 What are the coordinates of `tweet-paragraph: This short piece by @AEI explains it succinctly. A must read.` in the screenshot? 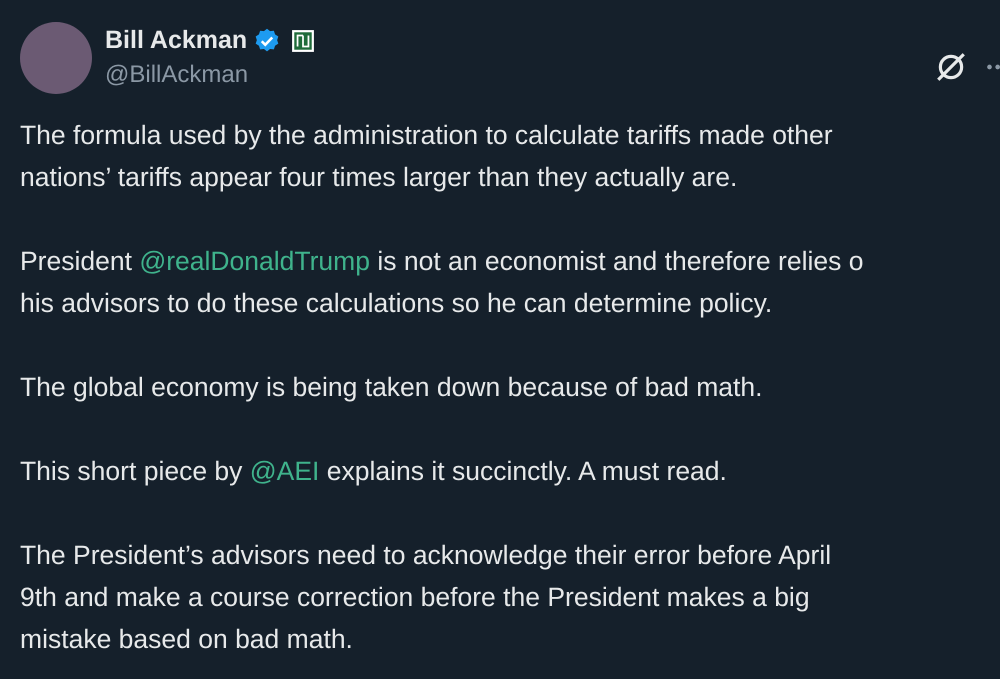 It's located at (374, 471).